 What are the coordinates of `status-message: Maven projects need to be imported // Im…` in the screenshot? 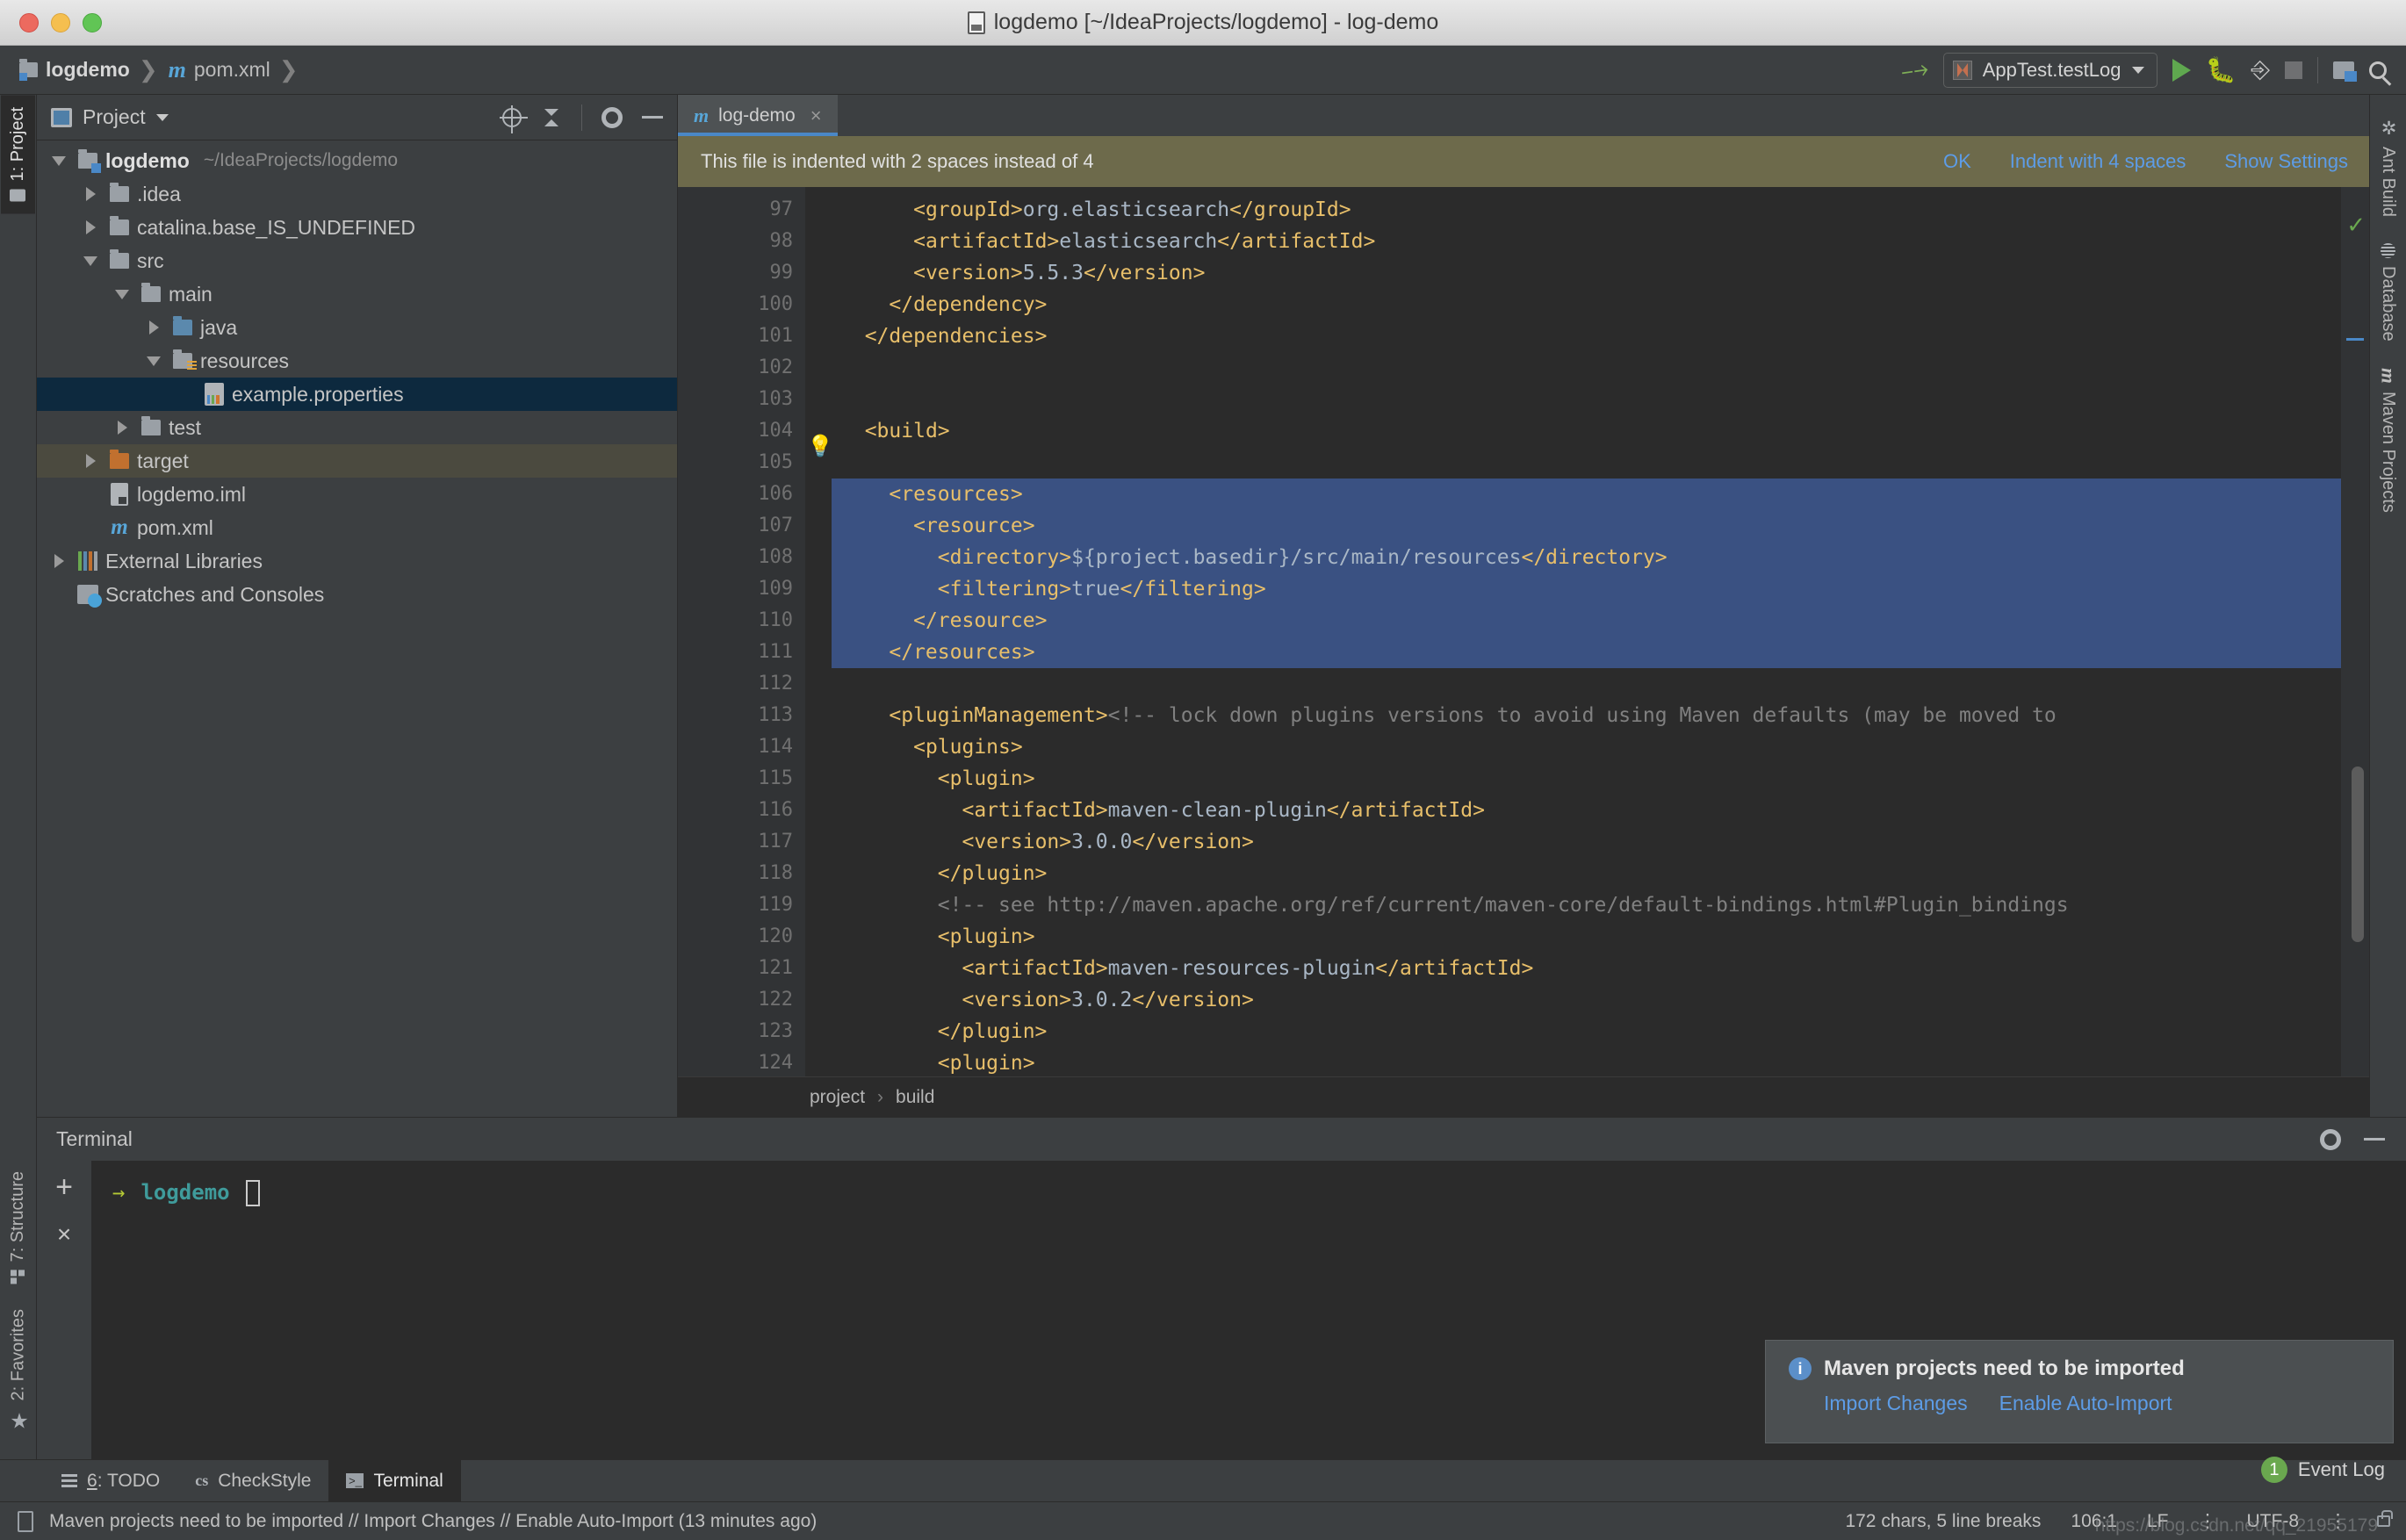 It's located at (433, 1521).